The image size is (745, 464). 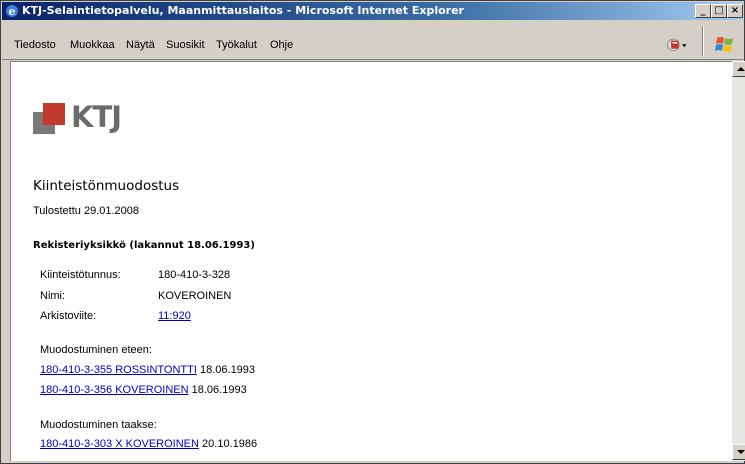 What do you see at coordinates (114, 390) in the screenshot?
I see `forward-link: 180-410-3-356 KOVEROINEN` at bounding box center [114, 390].